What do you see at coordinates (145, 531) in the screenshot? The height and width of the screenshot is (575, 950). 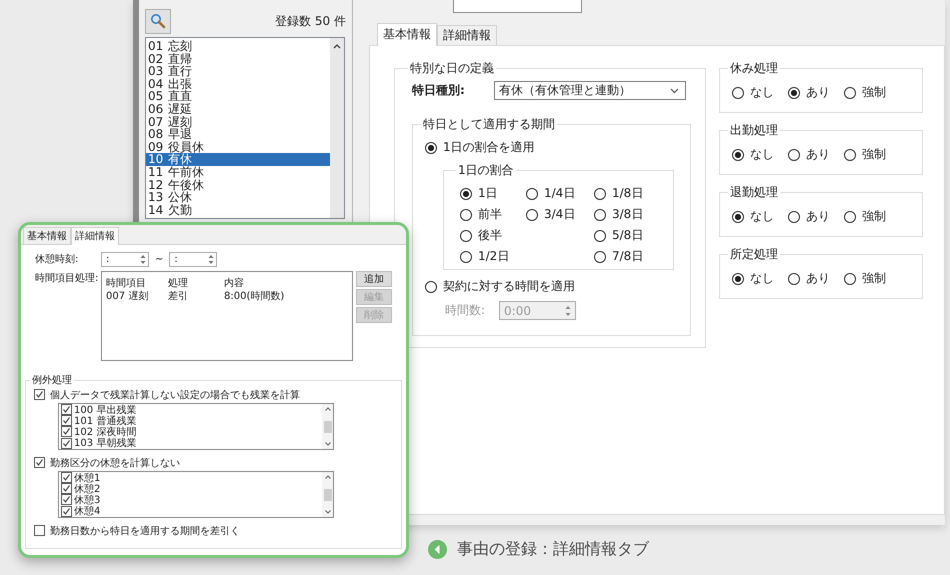 I see `option-label: 勤務日数から特日を適用する期間を差引く` at bounding box center [145, 531].